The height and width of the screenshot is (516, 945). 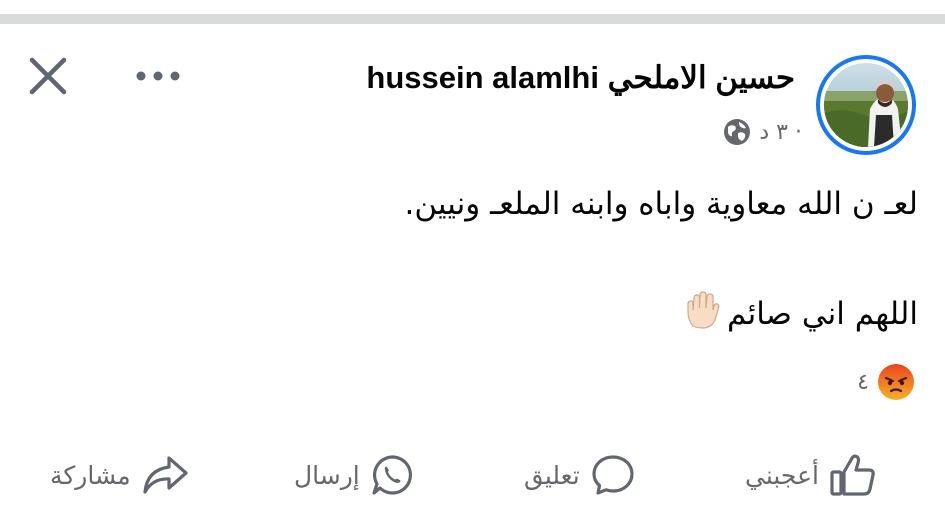 I want to click on comment-button: تعليق, so click(x=580, y=475).